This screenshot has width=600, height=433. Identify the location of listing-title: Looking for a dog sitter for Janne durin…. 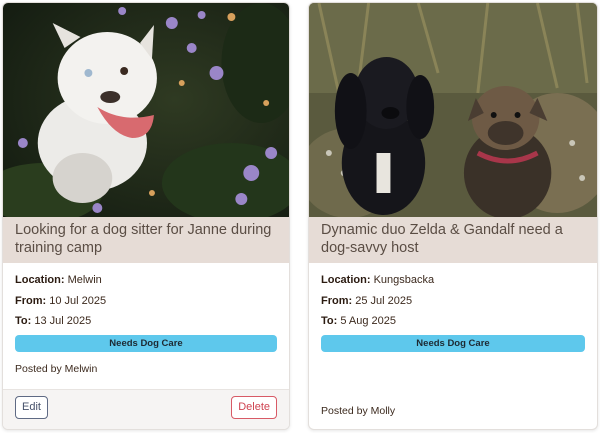
(146, 239).